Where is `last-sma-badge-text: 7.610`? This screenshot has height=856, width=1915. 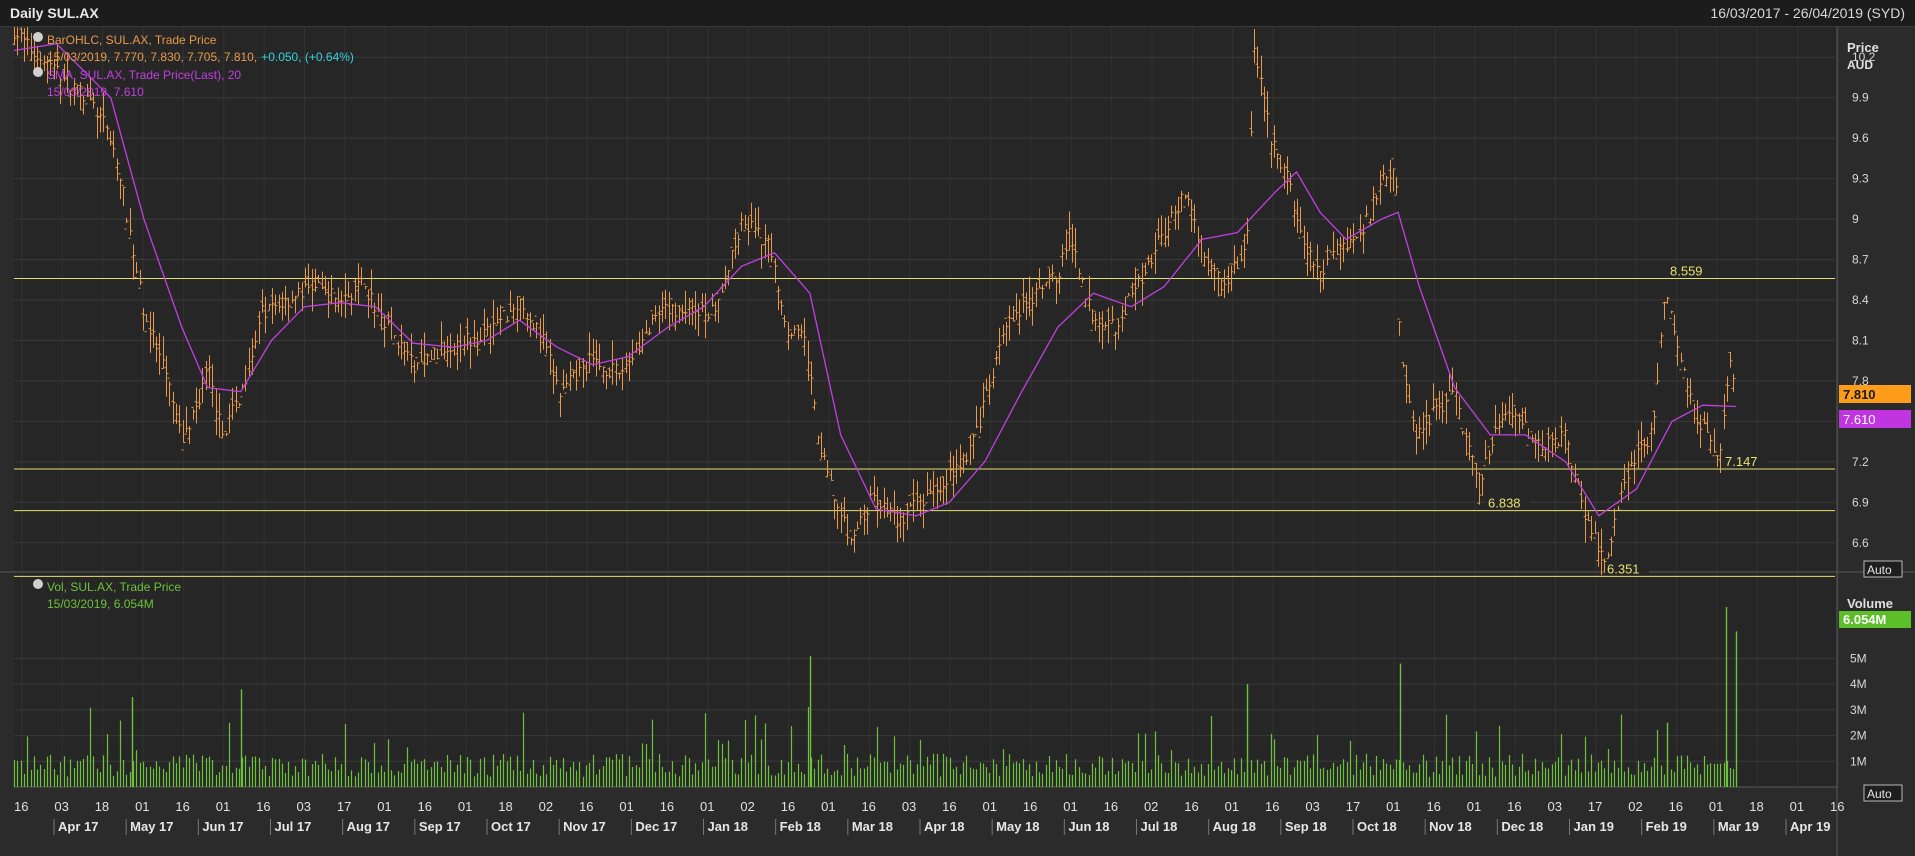 last-sma-badge-text: 7.610 is located at coordinates (1859, 419).